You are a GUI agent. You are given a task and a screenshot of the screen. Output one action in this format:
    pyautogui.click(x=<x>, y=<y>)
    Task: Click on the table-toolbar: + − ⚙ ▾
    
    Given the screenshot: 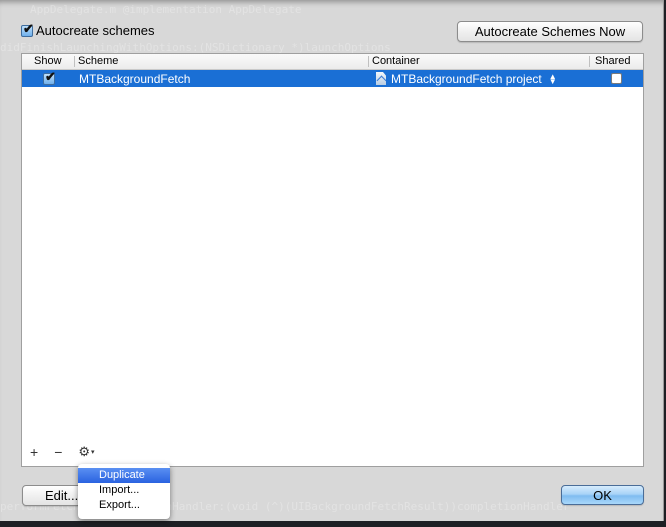 What is the action you would take?
    pyautogui.click(x=62, y=452)
    